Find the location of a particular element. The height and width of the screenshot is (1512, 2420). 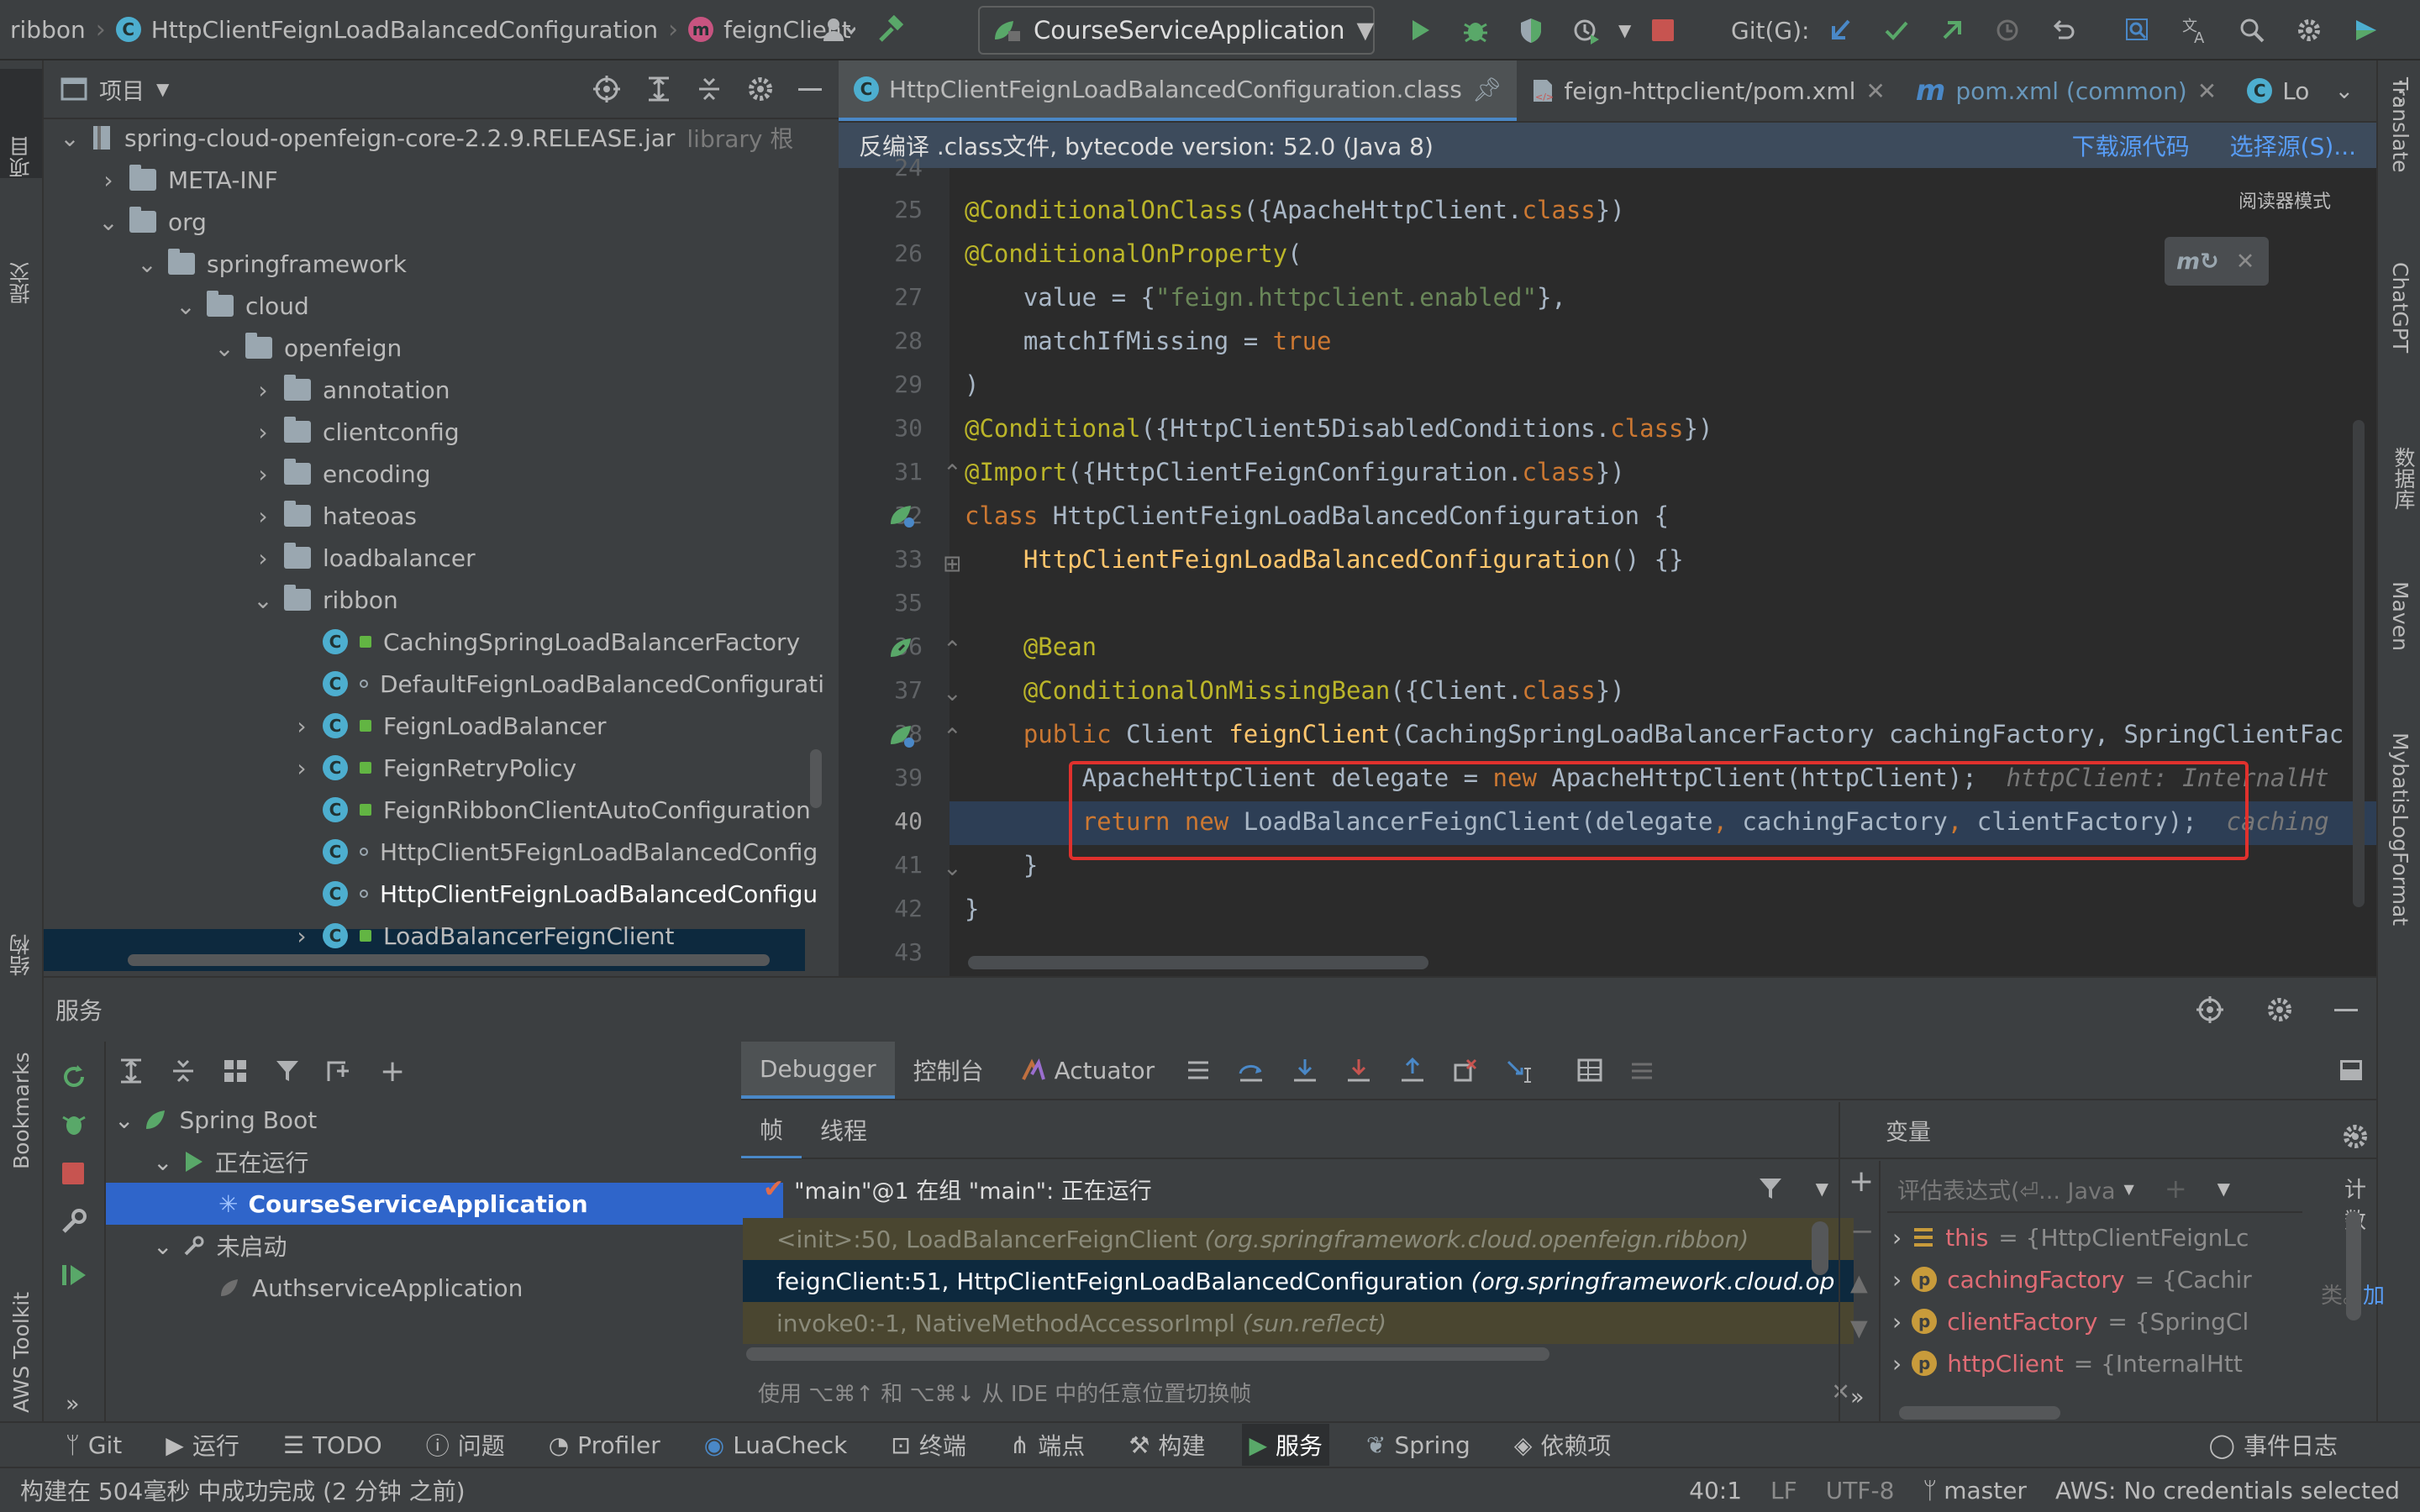

tree-item-selected-class: C HttpClientFeignLoadBalancedConfigu is located at coordinates (555, 894).